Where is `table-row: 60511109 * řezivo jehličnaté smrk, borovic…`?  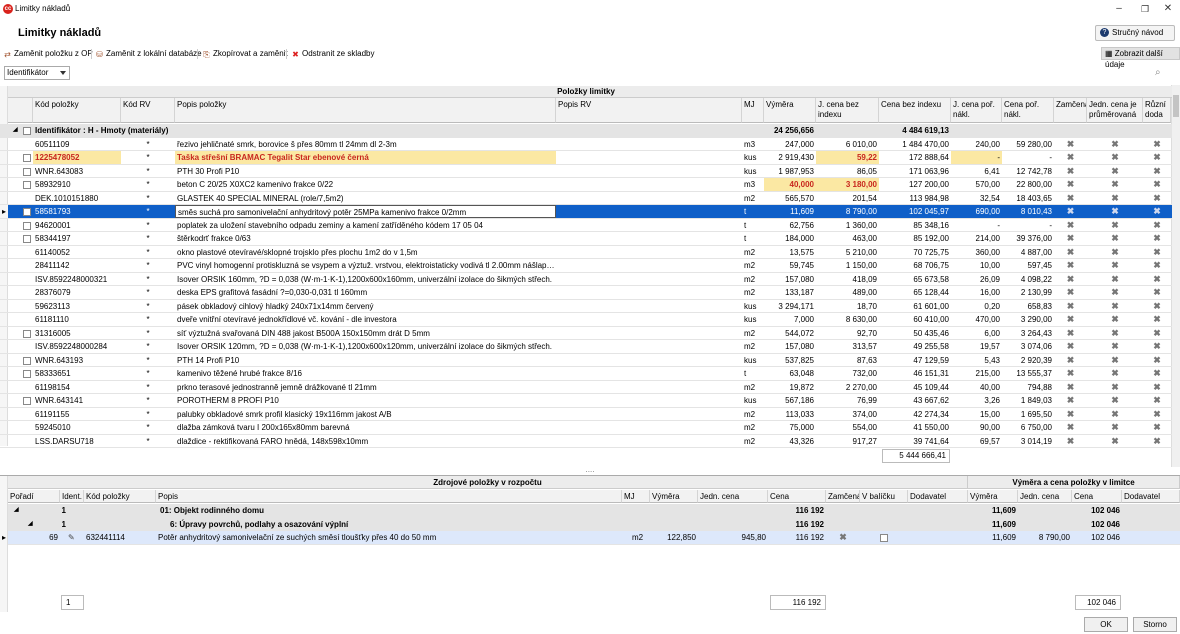 table-row: 60511109 * řezivo jehličnaté smrk, borovic… is located at coordinates (586, 144).